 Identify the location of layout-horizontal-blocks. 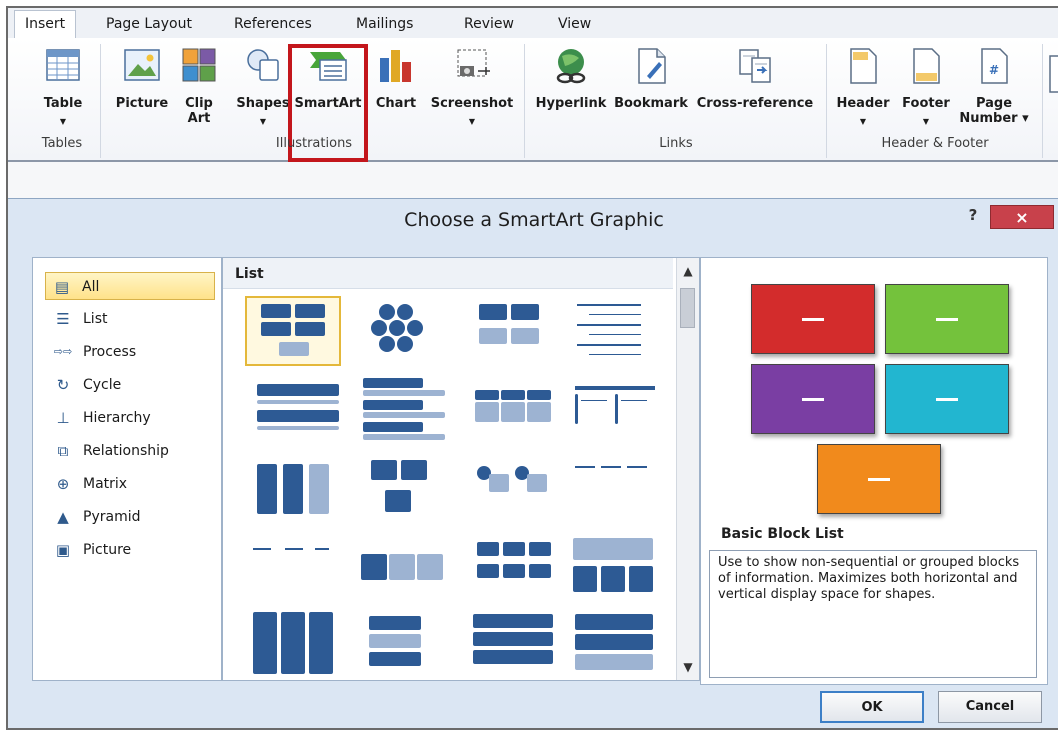
(409, 569).